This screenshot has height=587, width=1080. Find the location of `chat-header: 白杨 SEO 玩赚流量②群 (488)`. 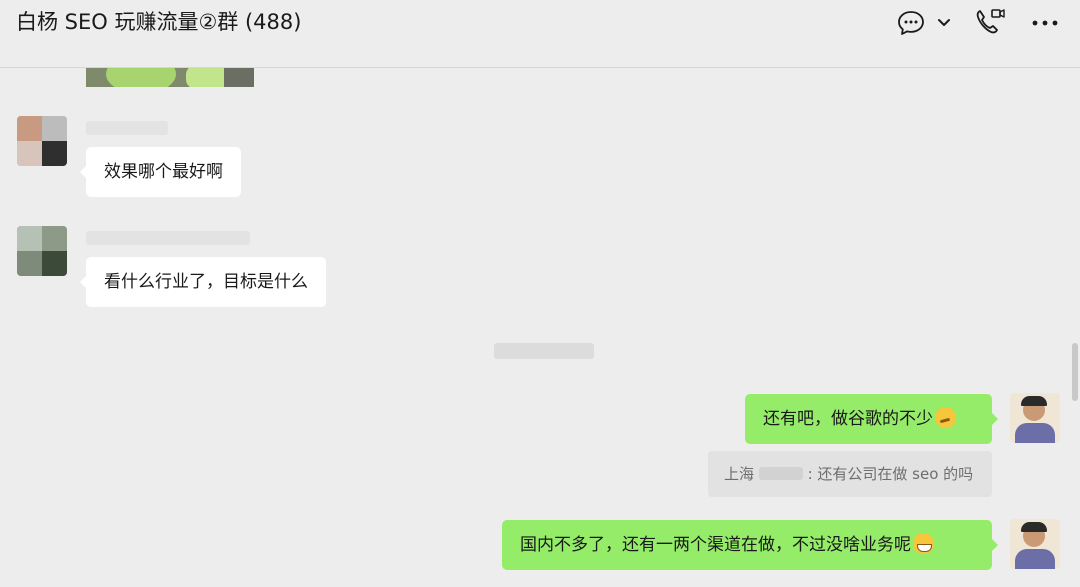

chat-header: 白杨 SEO 玩赚流量②群 (488) is located at coordinates (540, 34).